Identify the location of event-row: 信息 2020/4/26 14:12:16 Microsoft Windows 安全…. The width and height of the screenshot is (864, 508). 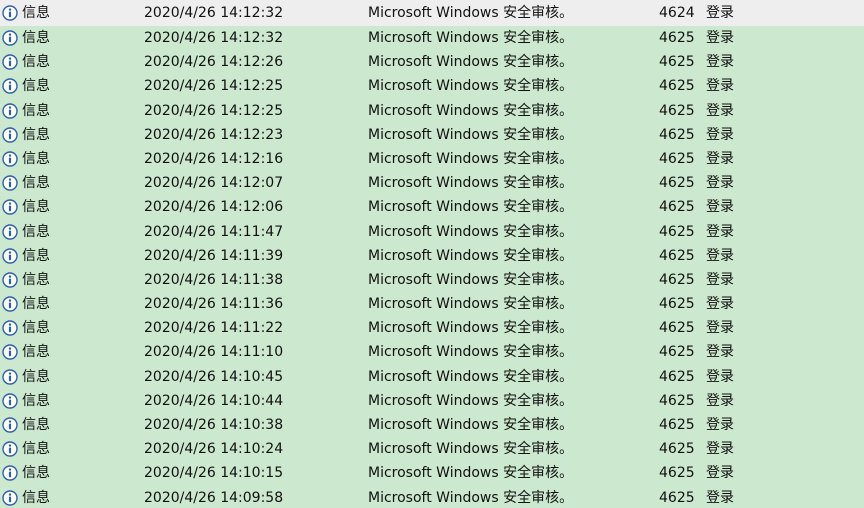
(432, 159).